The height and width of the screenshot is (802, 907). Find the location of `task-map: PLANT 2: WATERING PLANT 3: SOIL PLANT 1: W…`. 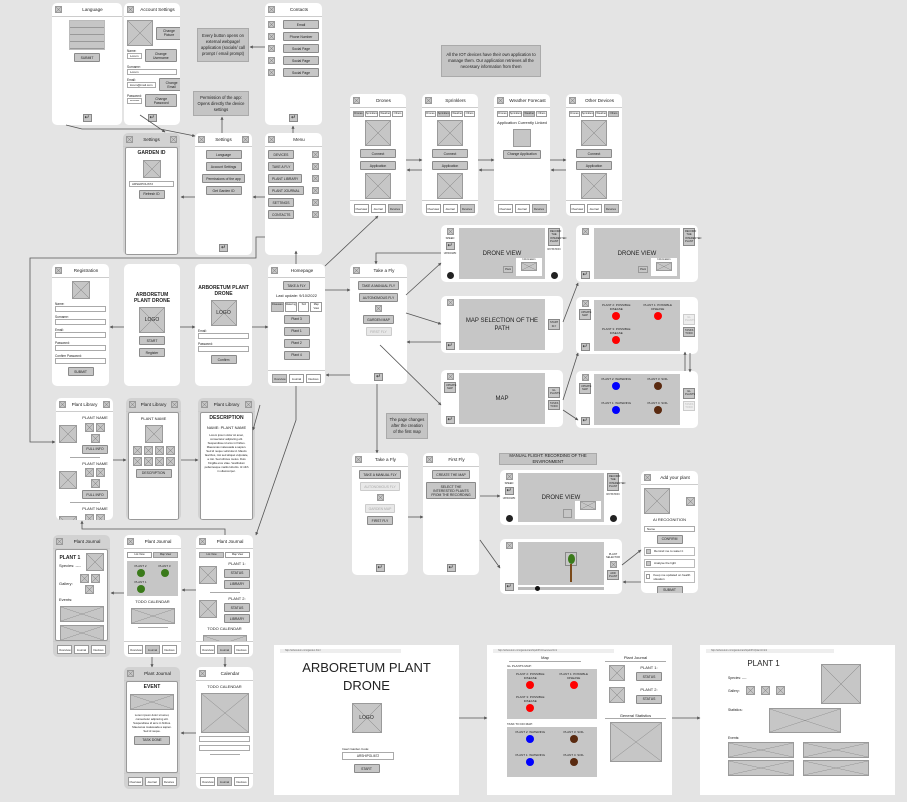

task-map: PLANT 2: WATERING PLANT 3: SOIL PLANT 1: W… is located at coordinates (552, 751).